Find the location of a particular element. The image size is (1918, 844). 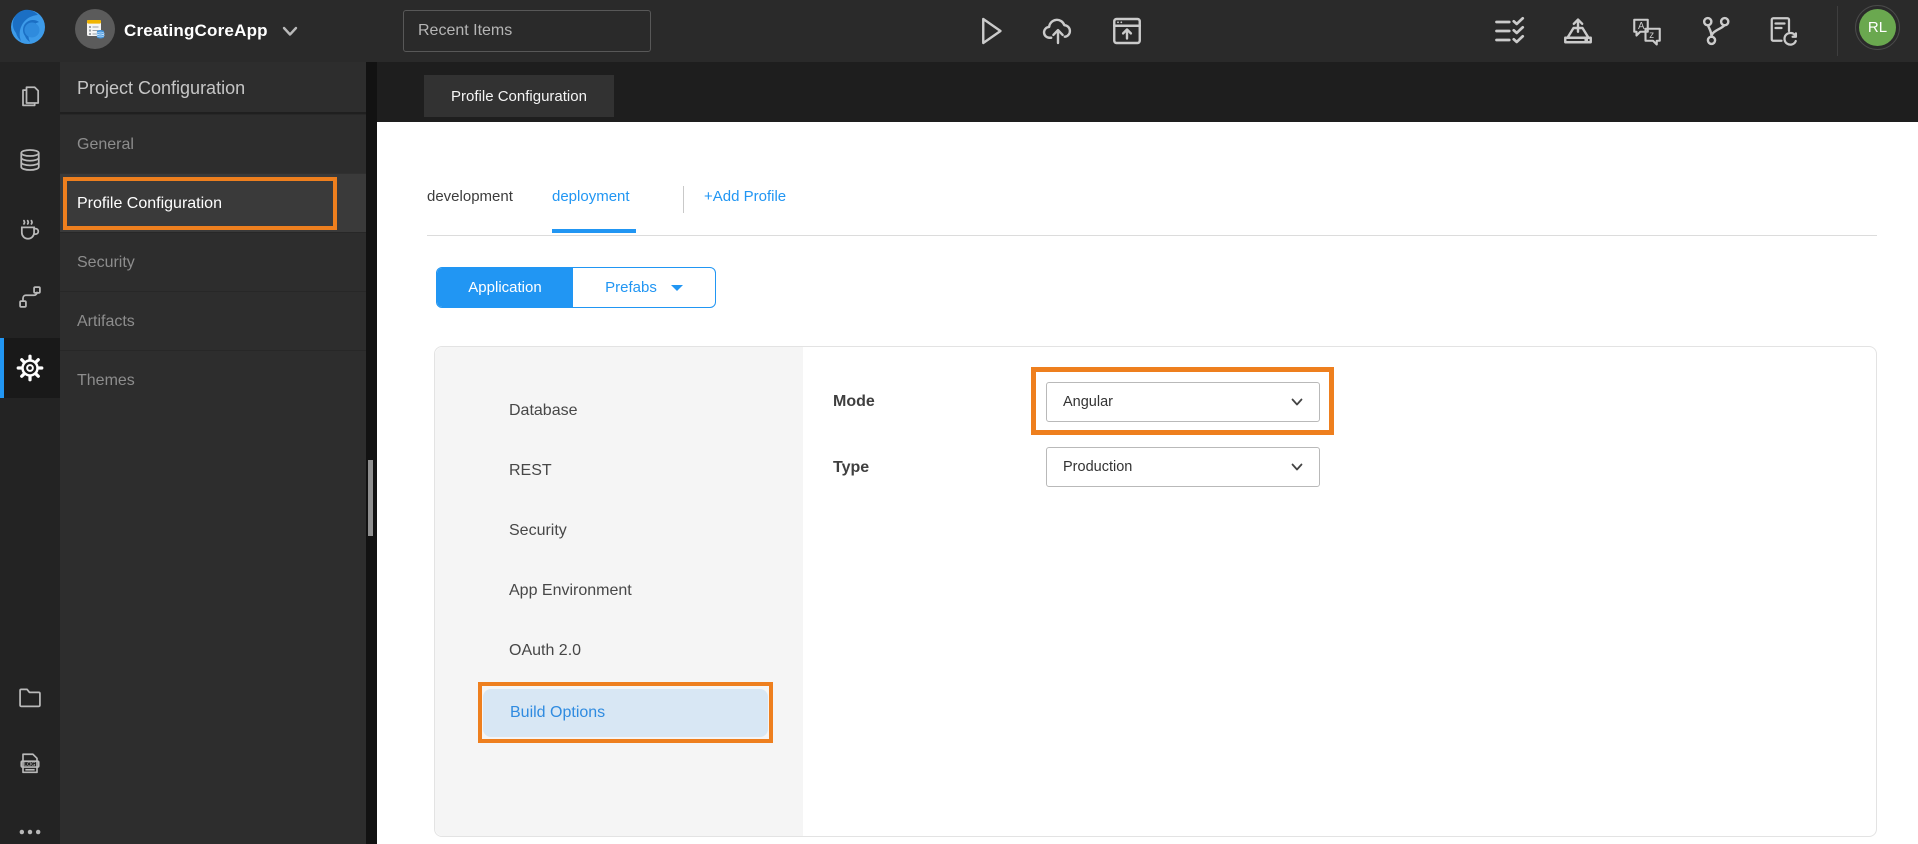

section-security: Security is located at coordinates (619, 531).